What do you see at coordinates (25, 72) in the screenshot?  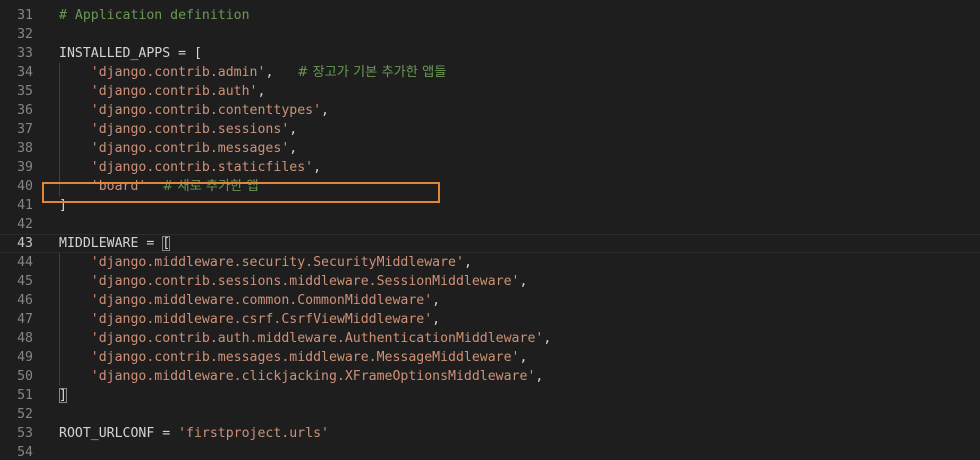 I see `line-number: 34` at bounding box center [25, 72].